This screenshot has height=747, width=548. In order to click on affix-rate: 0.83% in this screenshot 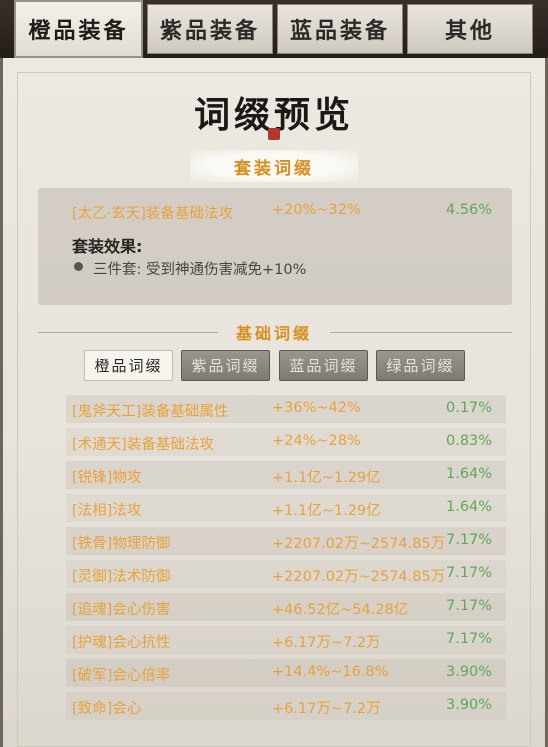, I will do `click(469, 441)`.